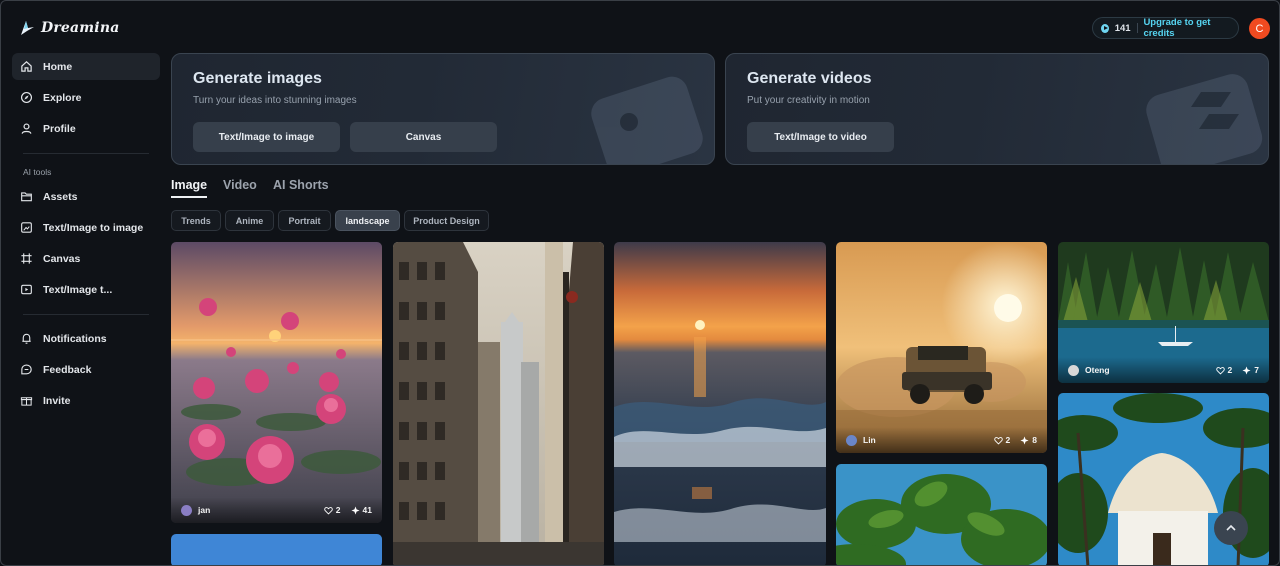  Describe the element at coordinates (86, 400) in the screenshot. I see `sidebar-item-invite: Invite` at that location.